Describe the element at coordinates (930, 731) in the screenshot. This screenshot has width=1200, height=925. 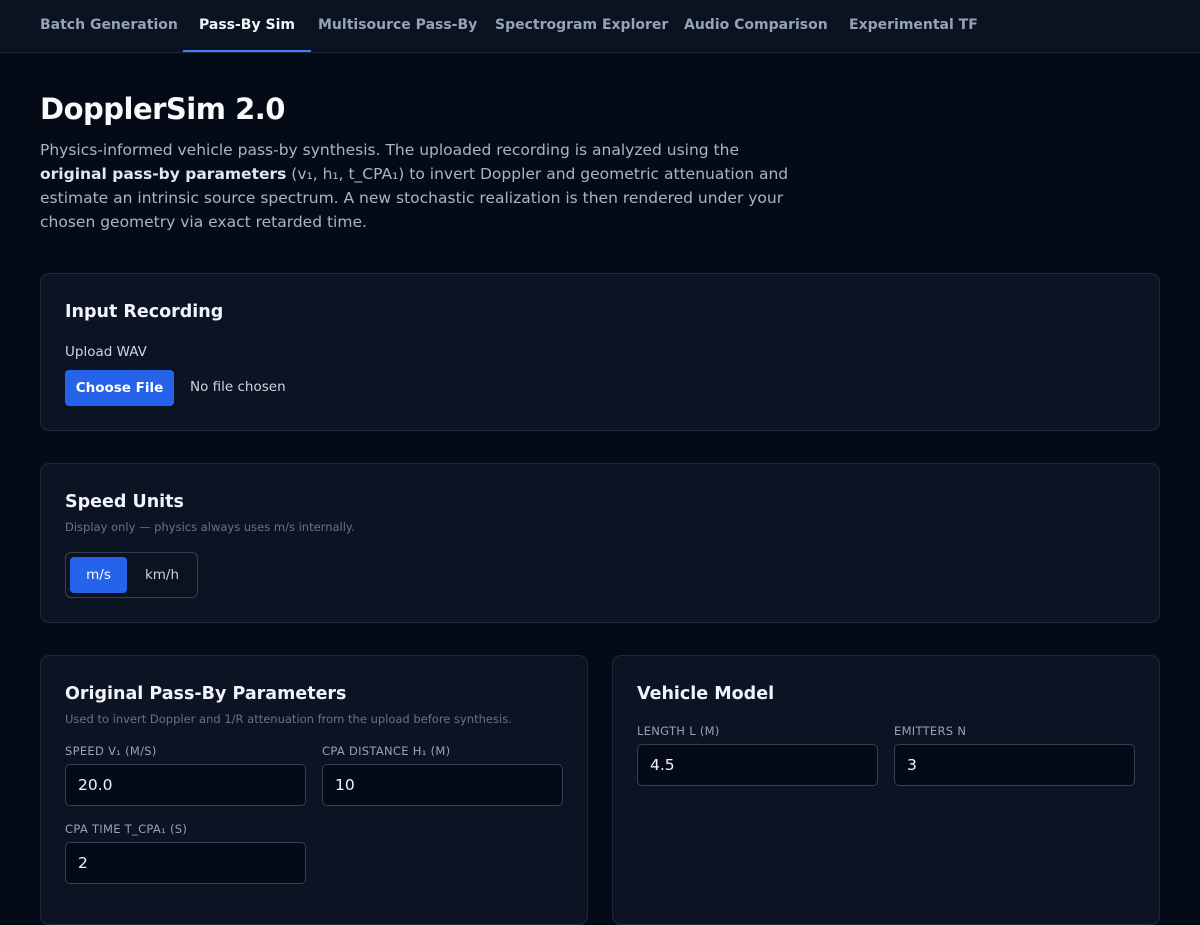
I see `emitters-label: EMITTERS N` at that location.